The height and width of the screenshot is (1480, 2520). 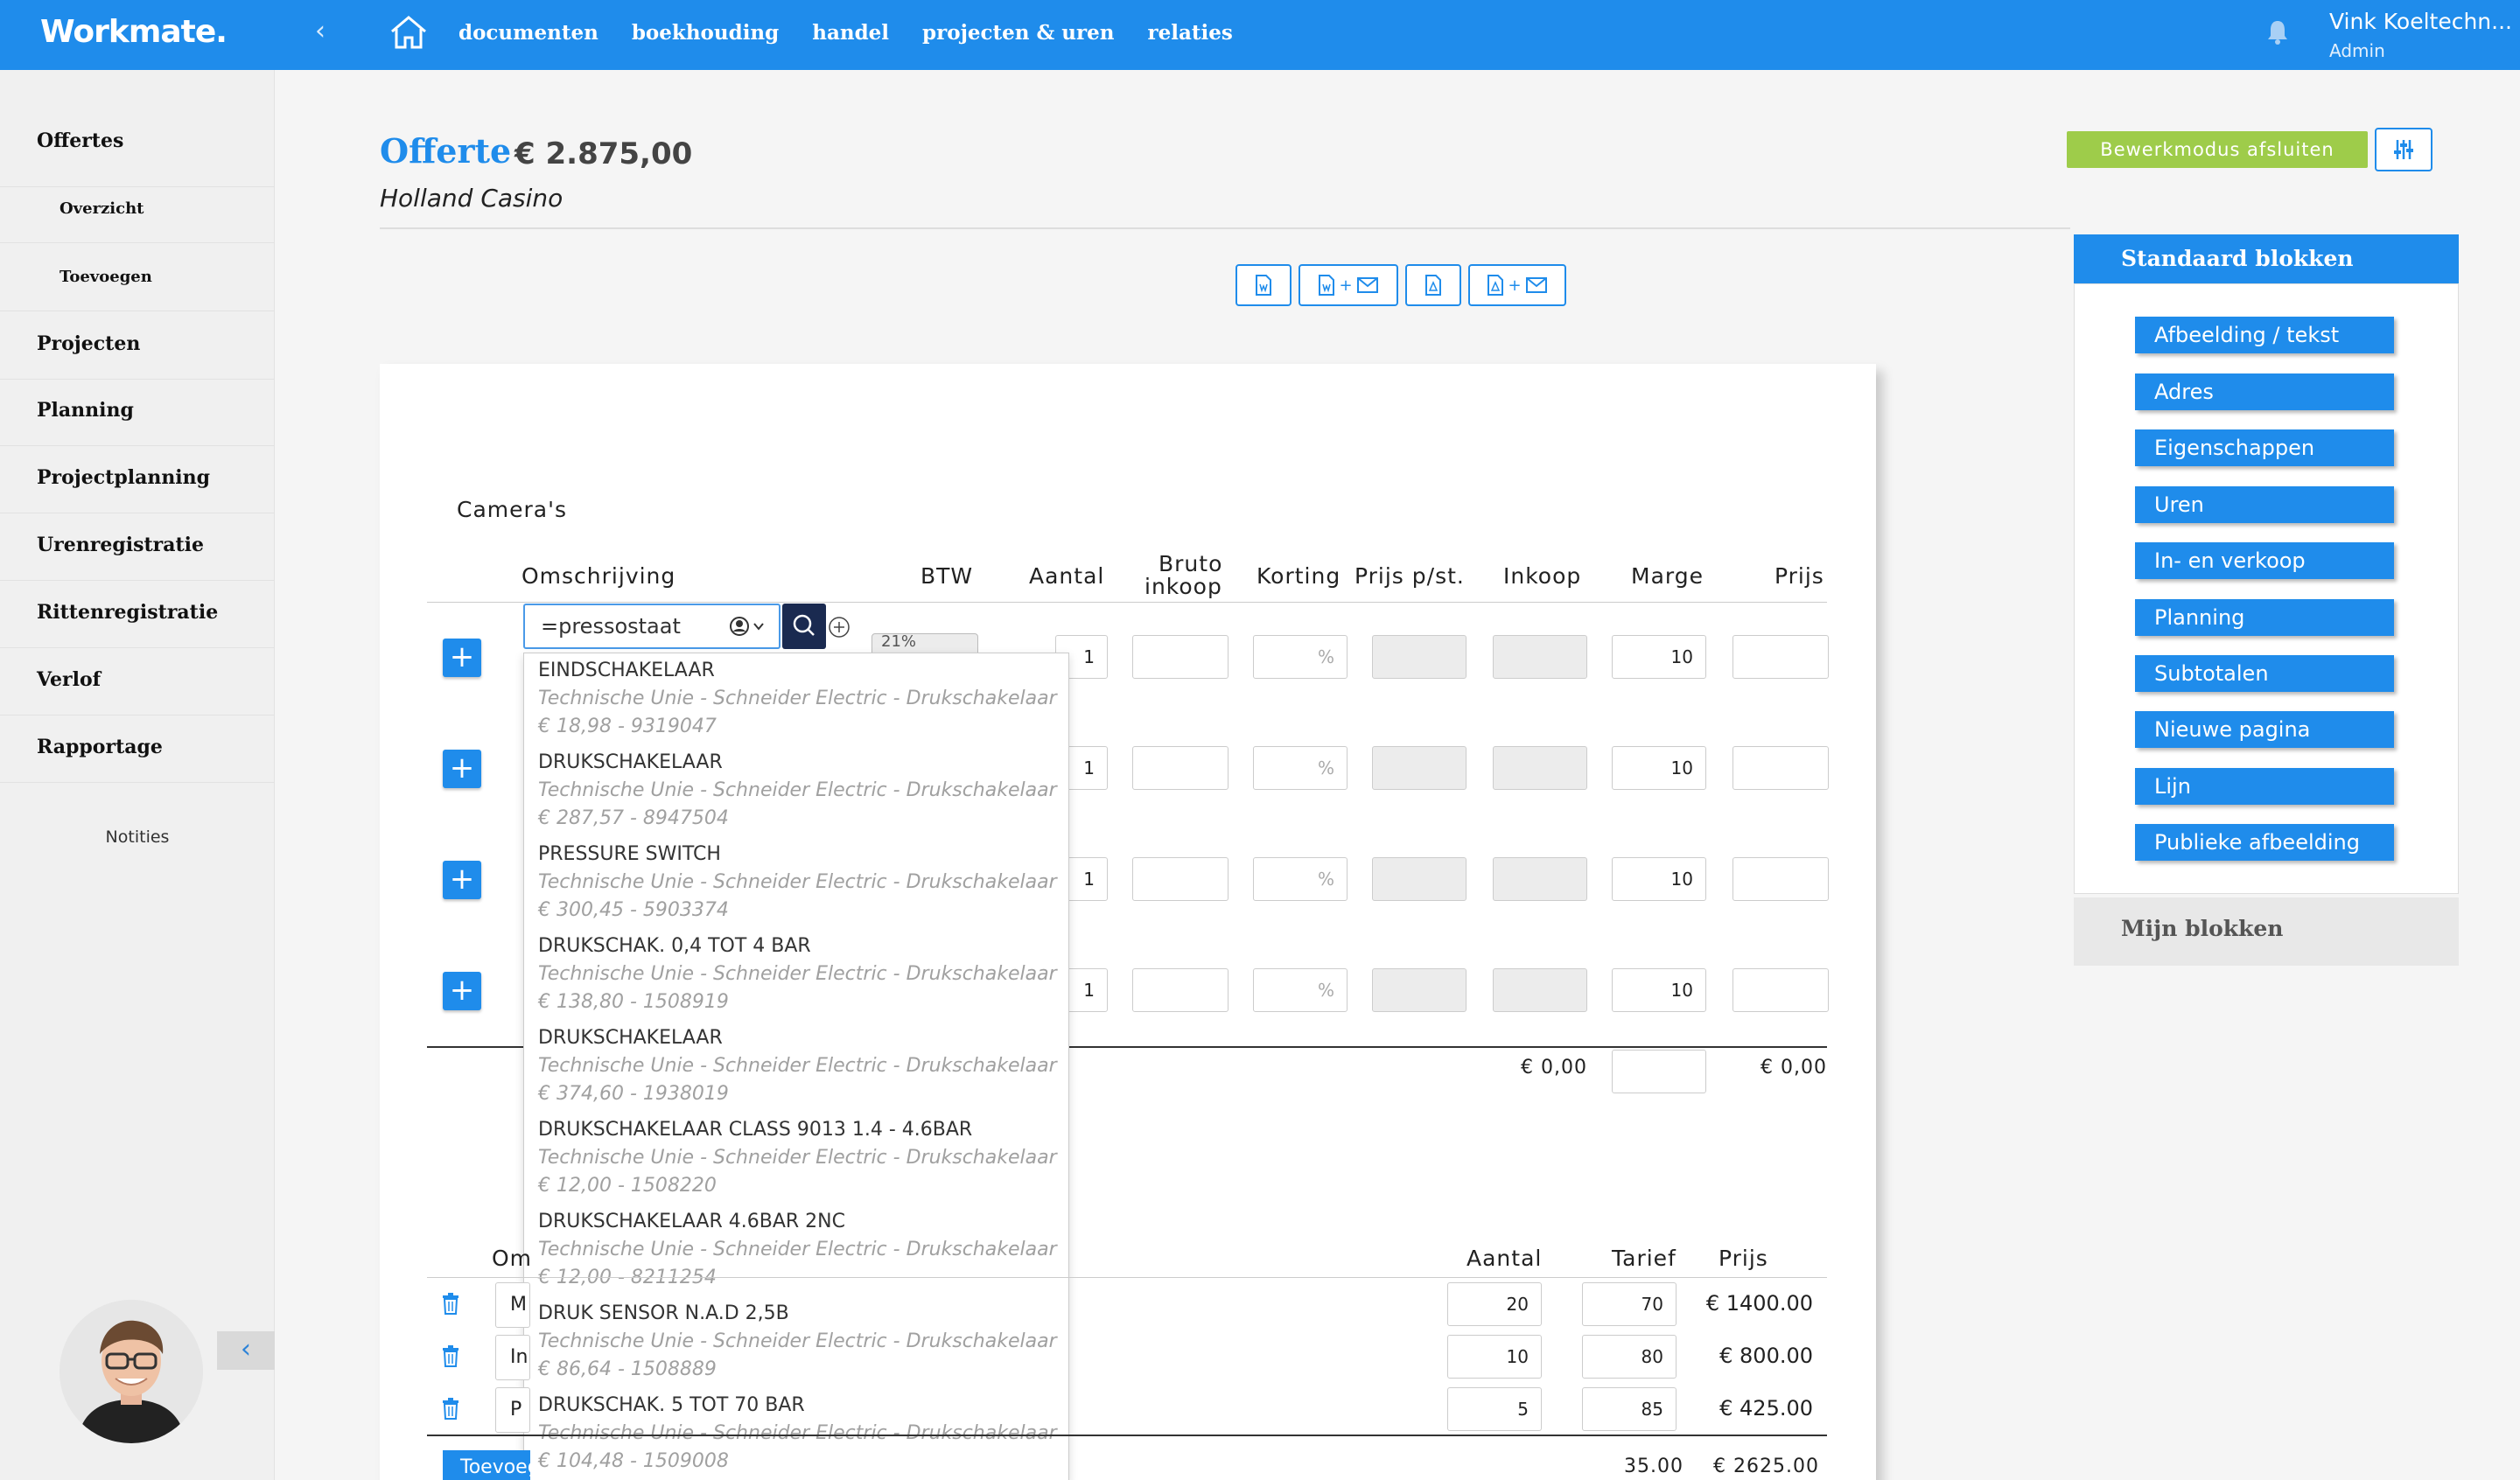 I want to click on block-nieuwe-pagina: Nieuwe pagina, so click(x=2264, y=730).